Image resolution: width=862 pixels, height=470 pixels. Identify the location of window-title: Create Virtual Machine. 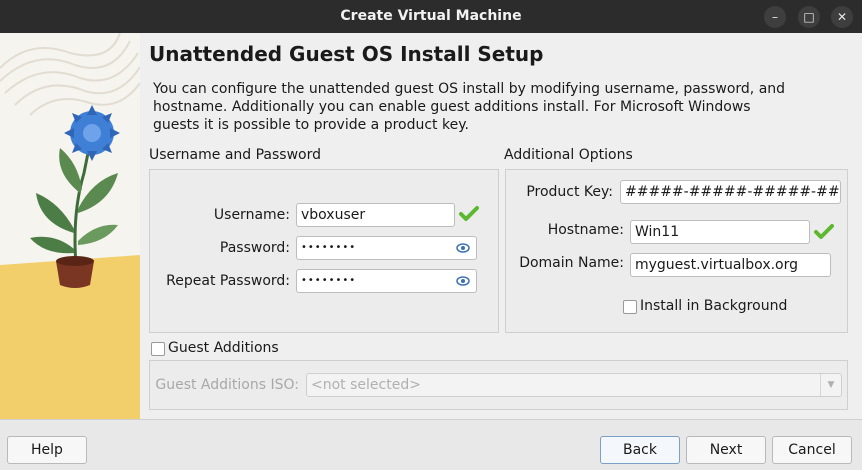
(431, 16).